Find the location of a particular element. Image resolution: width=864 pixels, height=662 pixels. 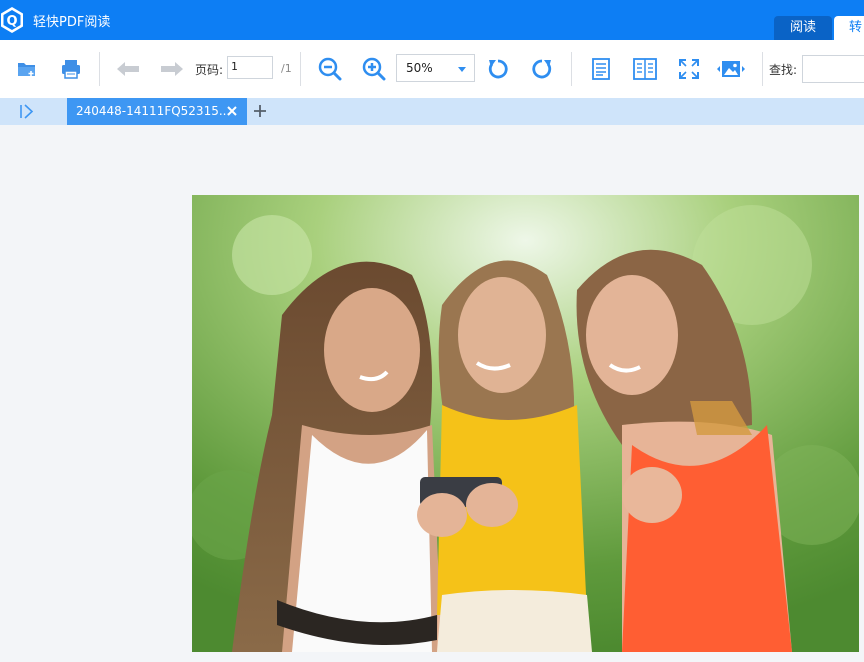

rotate-left-icon is located at coordinates (498, 69).